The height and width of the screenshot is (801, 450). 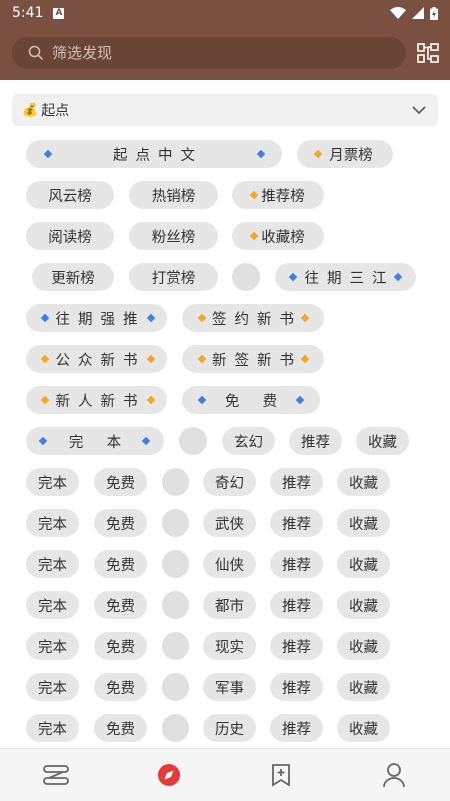 I want to click on nav-profile, so click(x=394, y=775).